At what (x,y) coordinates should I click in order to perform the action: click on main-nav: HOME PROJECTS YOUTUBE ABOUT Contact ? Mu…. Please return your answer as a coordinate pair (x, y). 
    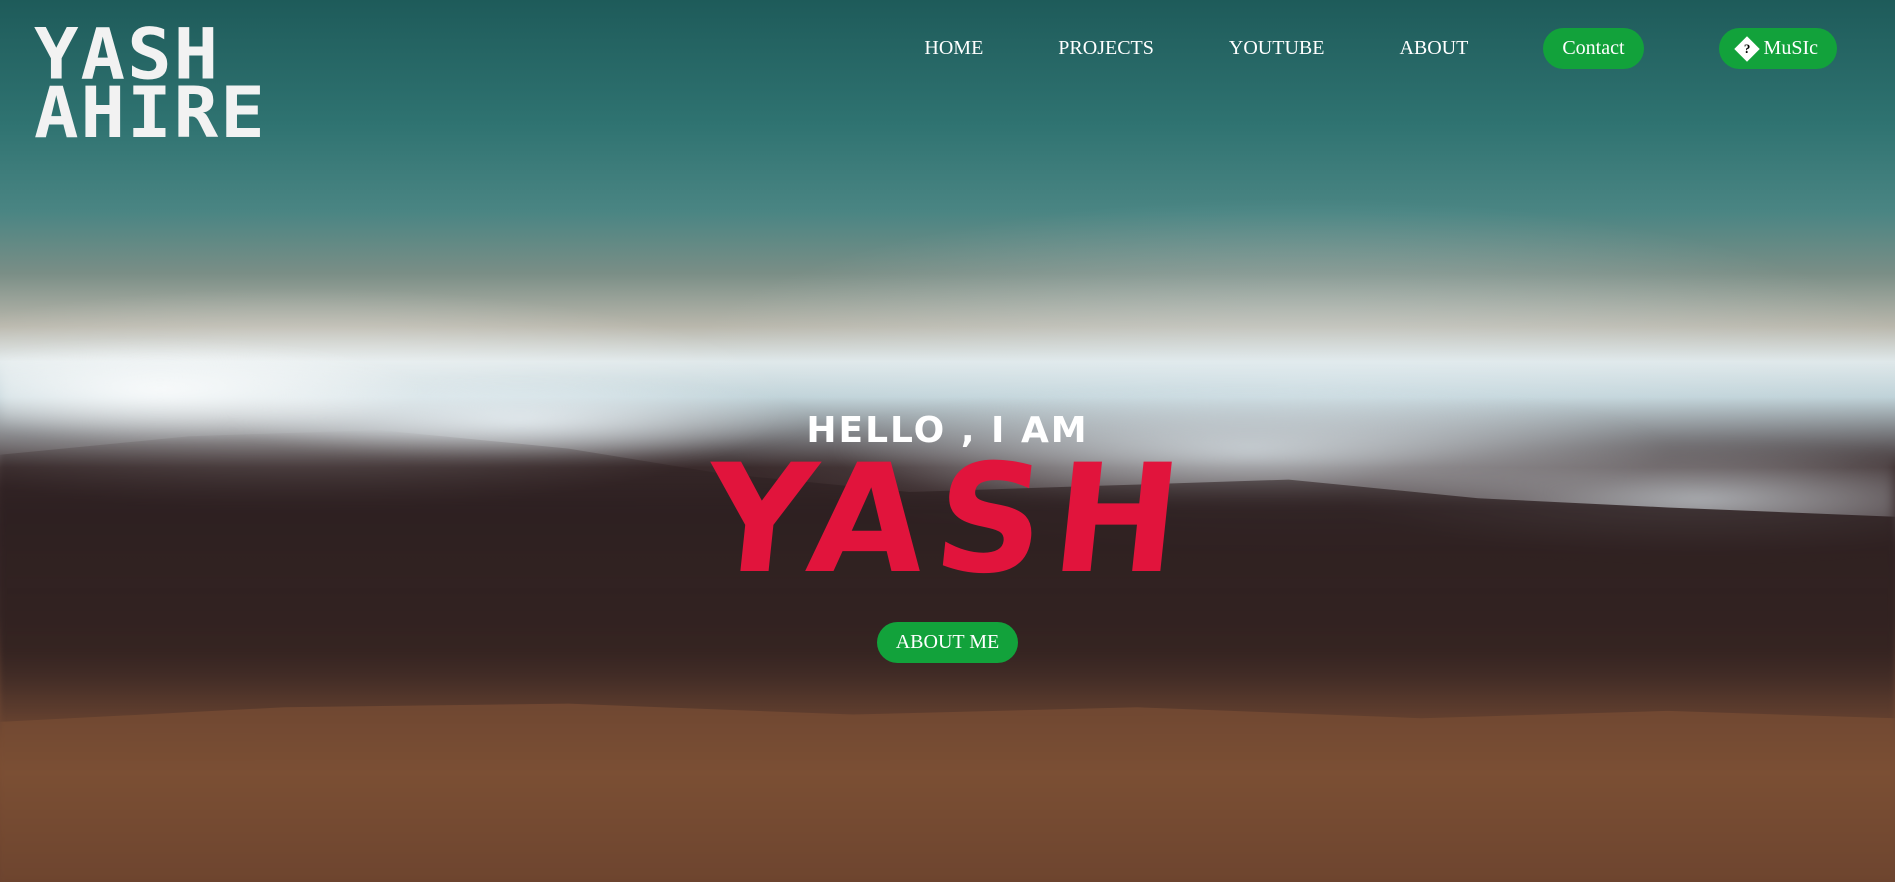
    Looking at the image, I should click on (1380, 48).